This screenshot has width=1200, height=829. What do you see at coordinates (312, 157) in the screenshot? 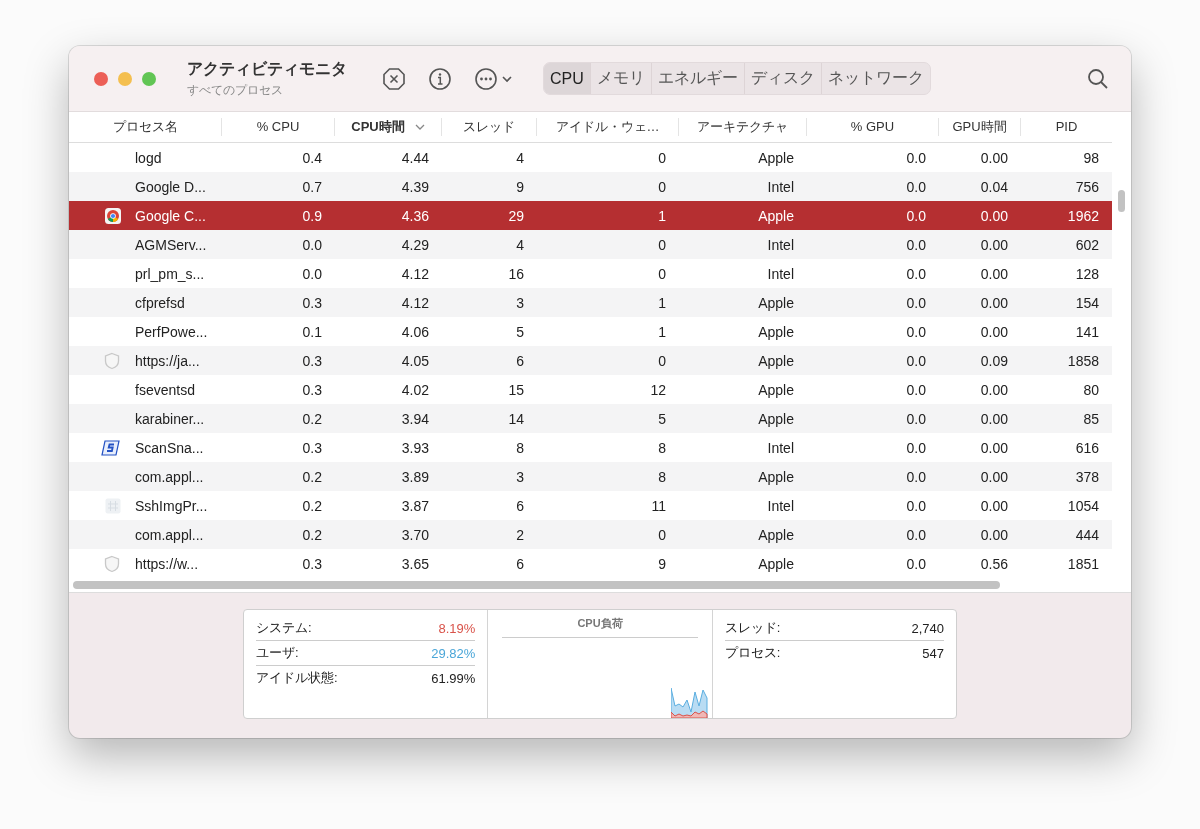
I see `table-cell-text: 0.4` at bounding box center [312, 157].